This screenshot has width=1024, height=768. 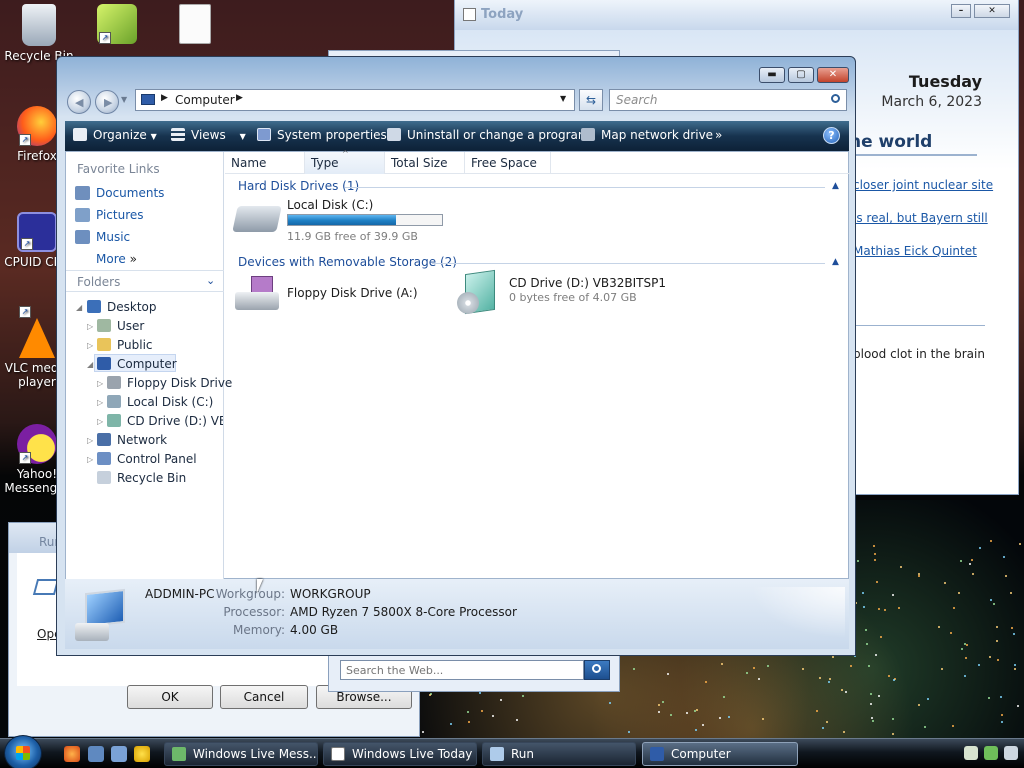 What do you see at coordinates (170, 402) in the screenshot?
I see `tree-item-label: Local Disk (C:)` at bounding box center [170, 402].